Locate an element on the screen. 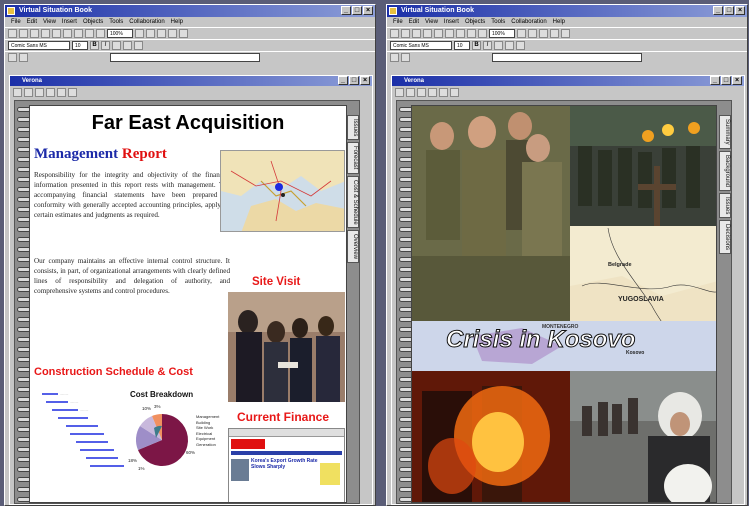 The width and height of the screenshot is (749, 506). tab-forecast: Forecast is located at coordinates (353, 158).